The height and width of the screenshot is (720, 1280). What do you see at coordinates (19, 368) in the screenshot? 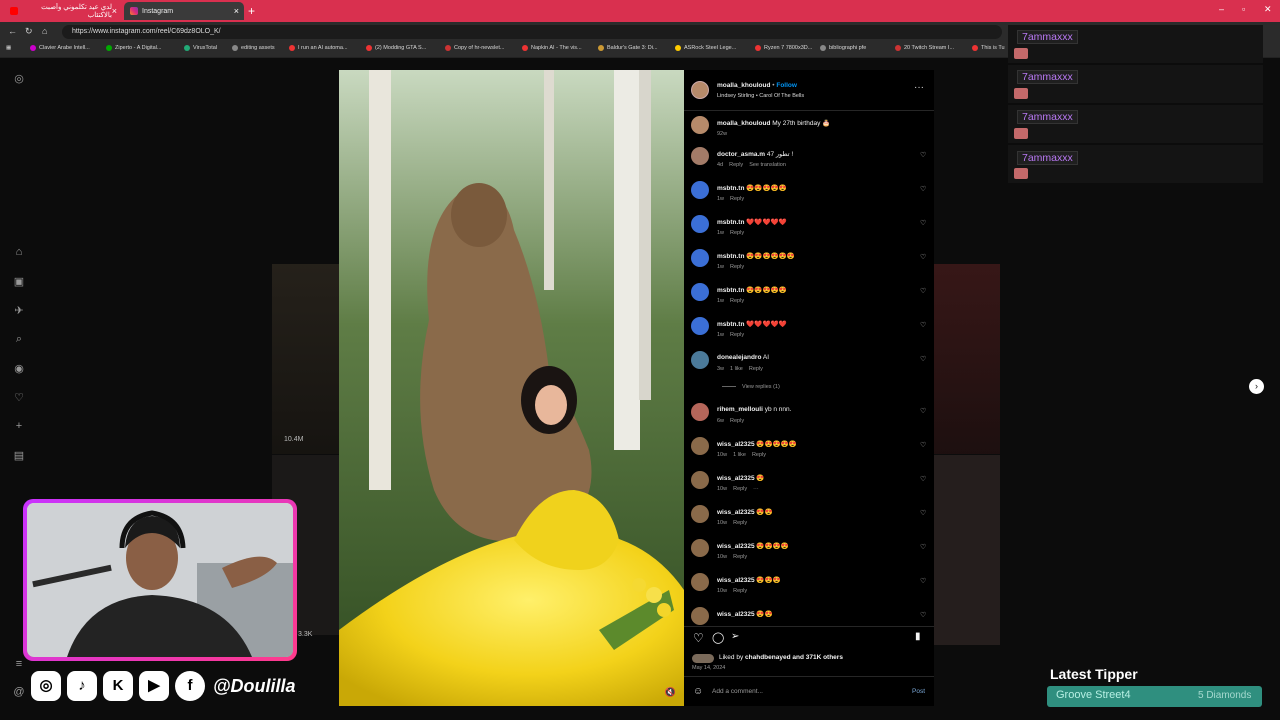
I see `explore-icon: ◉` at bounding box center [19, 368].